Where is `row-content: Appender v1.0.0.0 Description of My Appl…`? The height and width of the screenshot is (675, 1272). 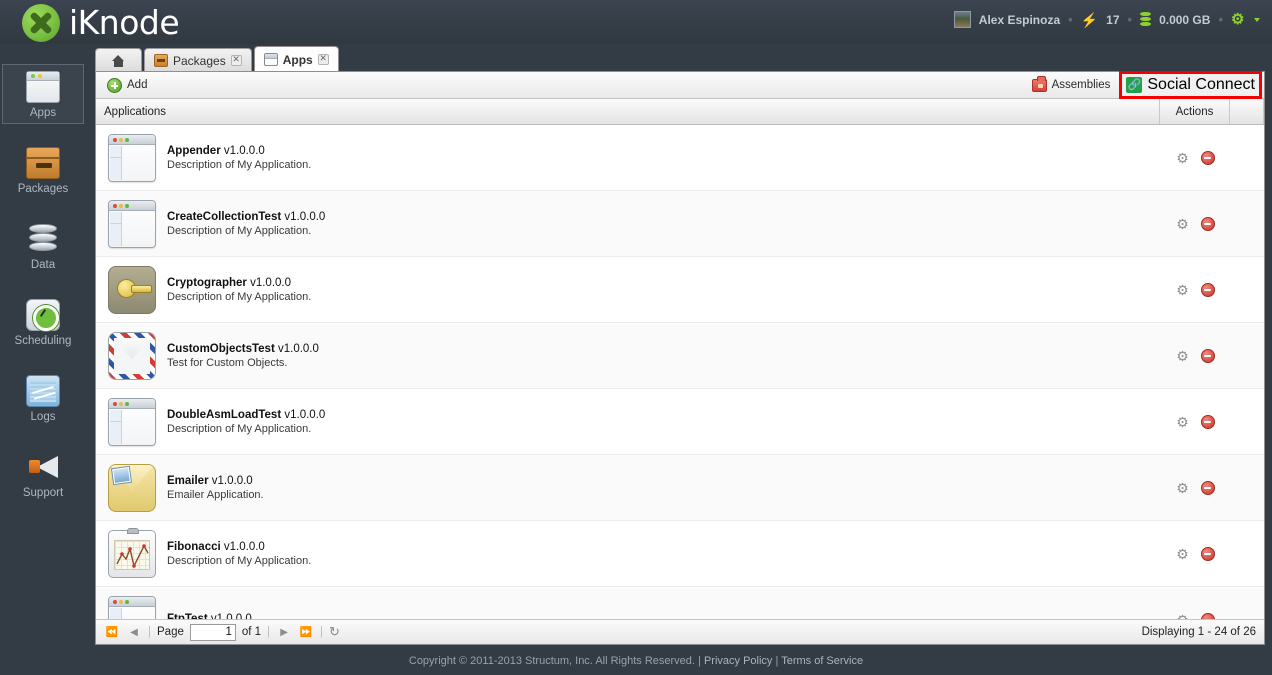
row-content: Appender v1.0.0.0 Description of My Appl… is located at coordinates (628, 157).